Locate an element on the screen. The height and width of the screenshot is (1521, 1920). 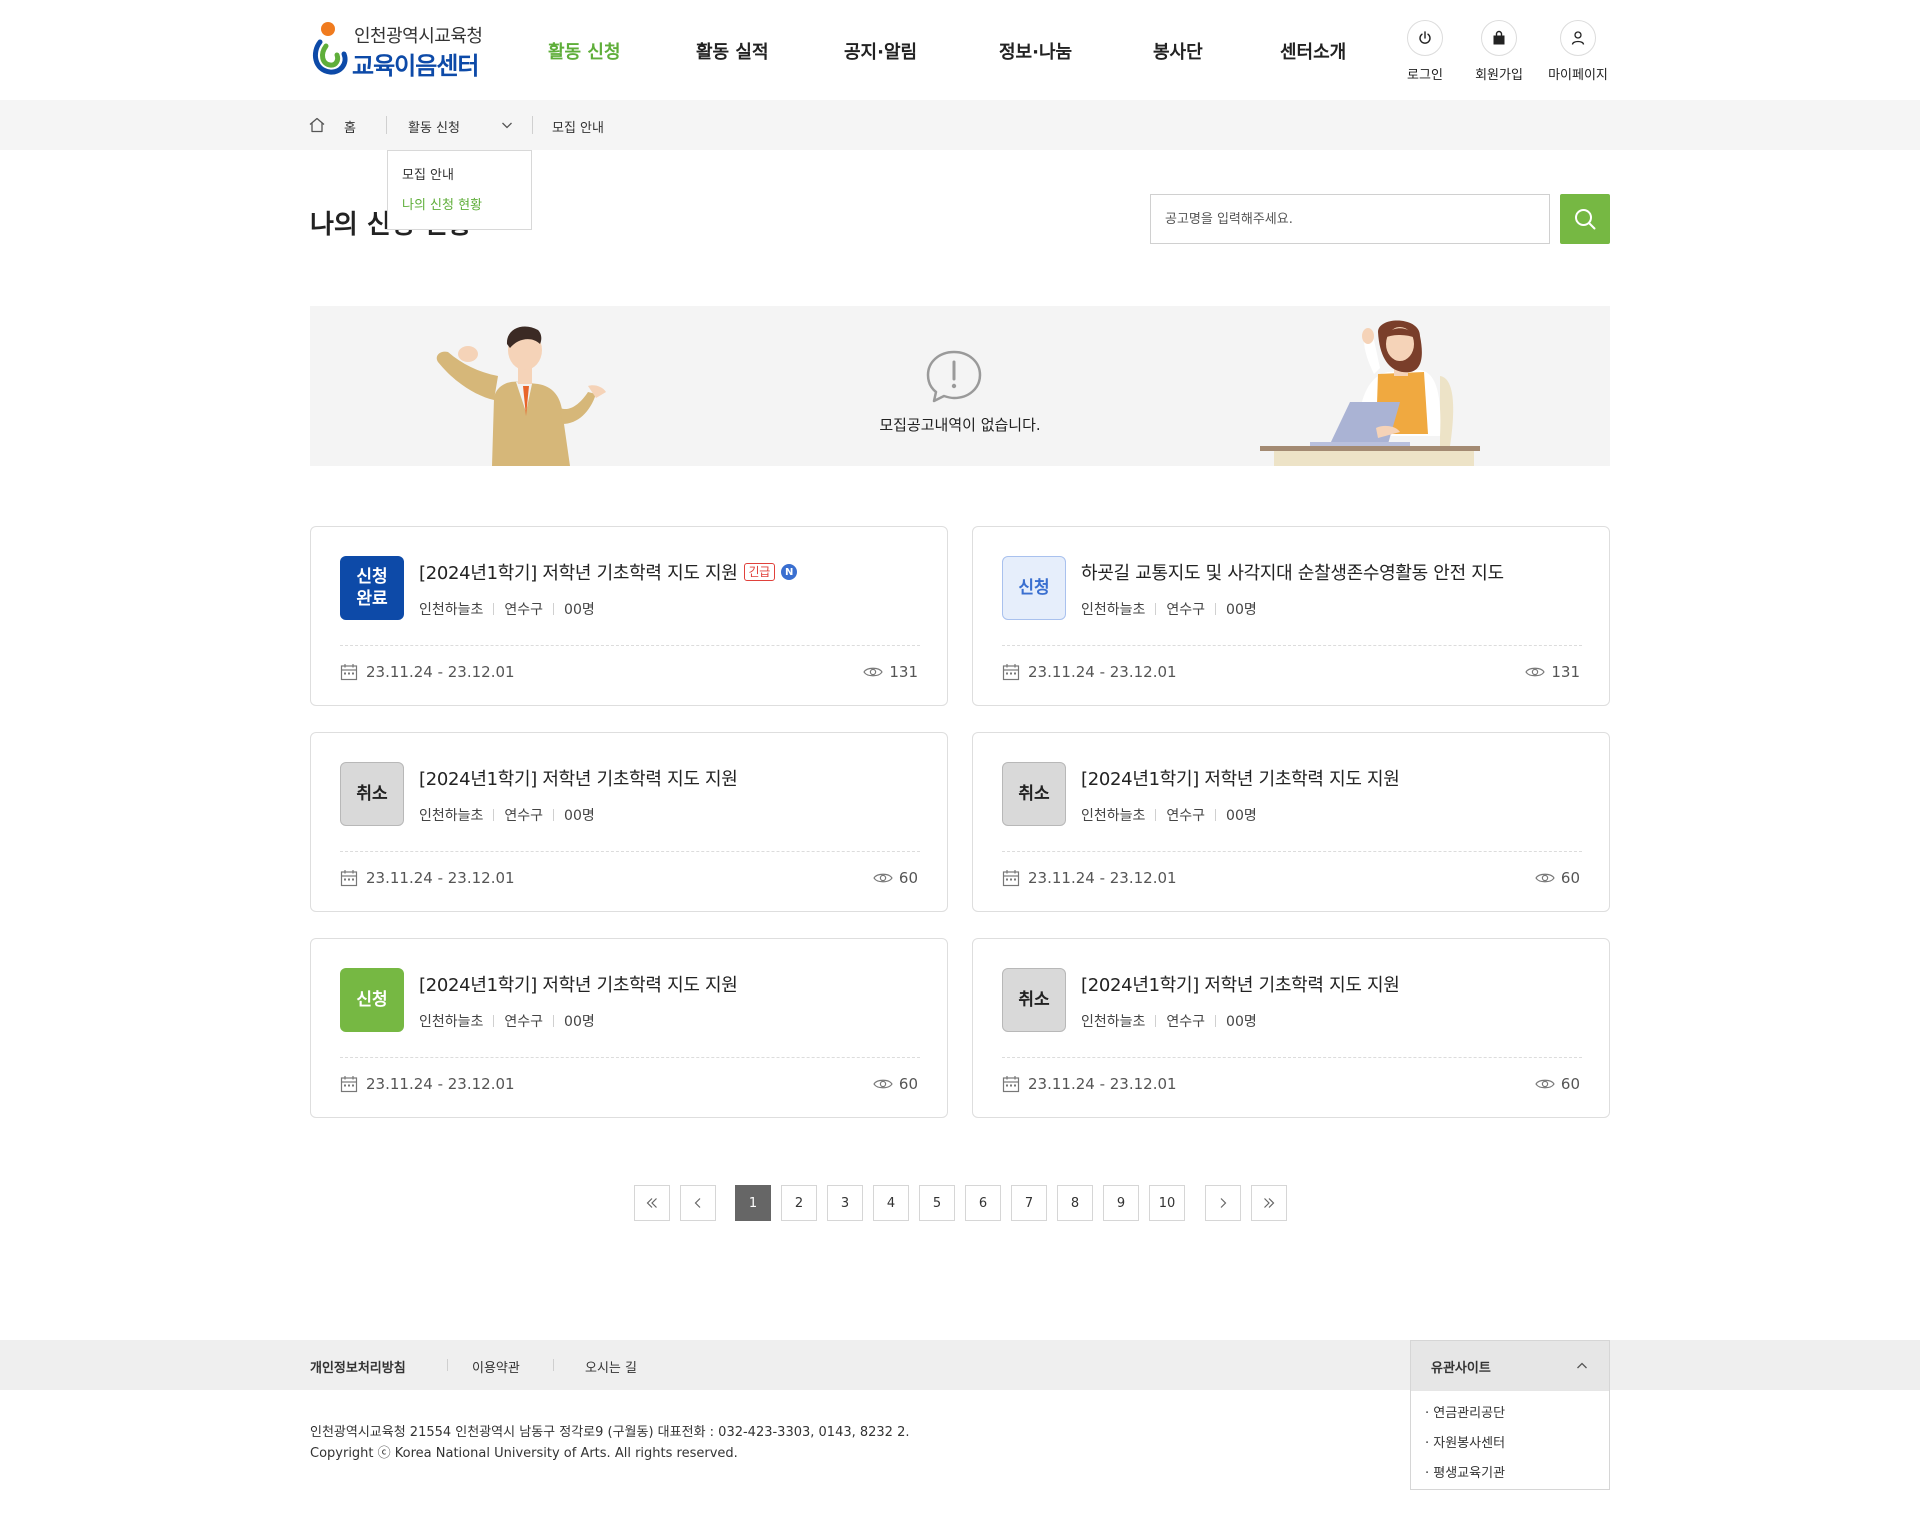
family-site-item: · 자원봉사센터 is located at coordinates (1510, 1444).